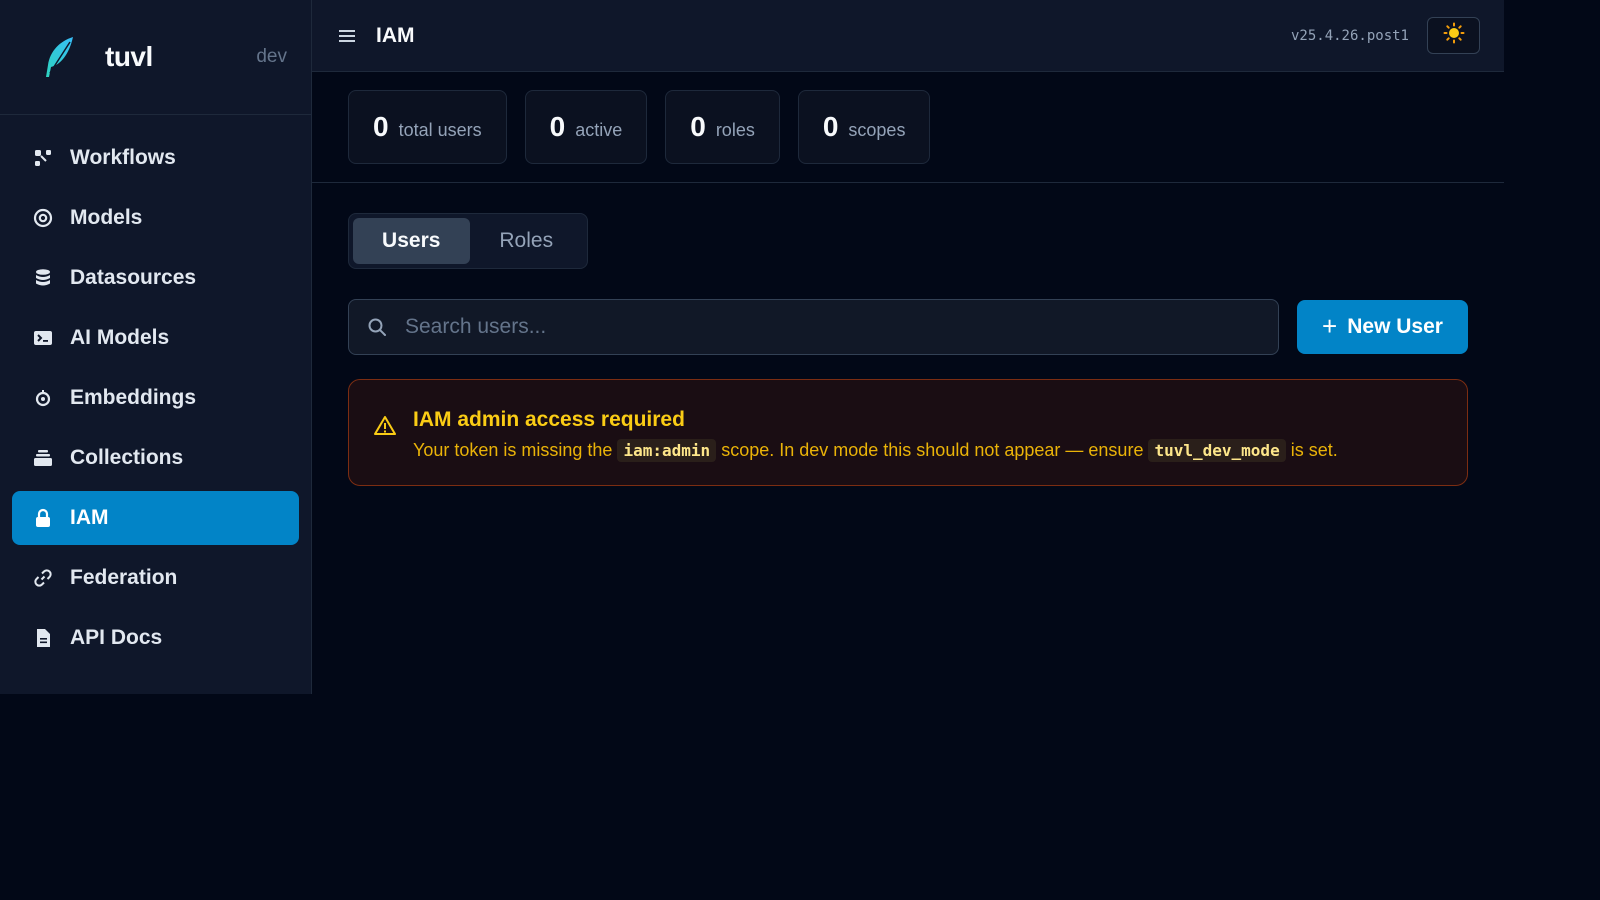 The width and height of the screenshot is (1600, 900). Describe the element at coordinates (155, 518) in the screenshot. I see `sidebar-item-iam: IAM` at that location.